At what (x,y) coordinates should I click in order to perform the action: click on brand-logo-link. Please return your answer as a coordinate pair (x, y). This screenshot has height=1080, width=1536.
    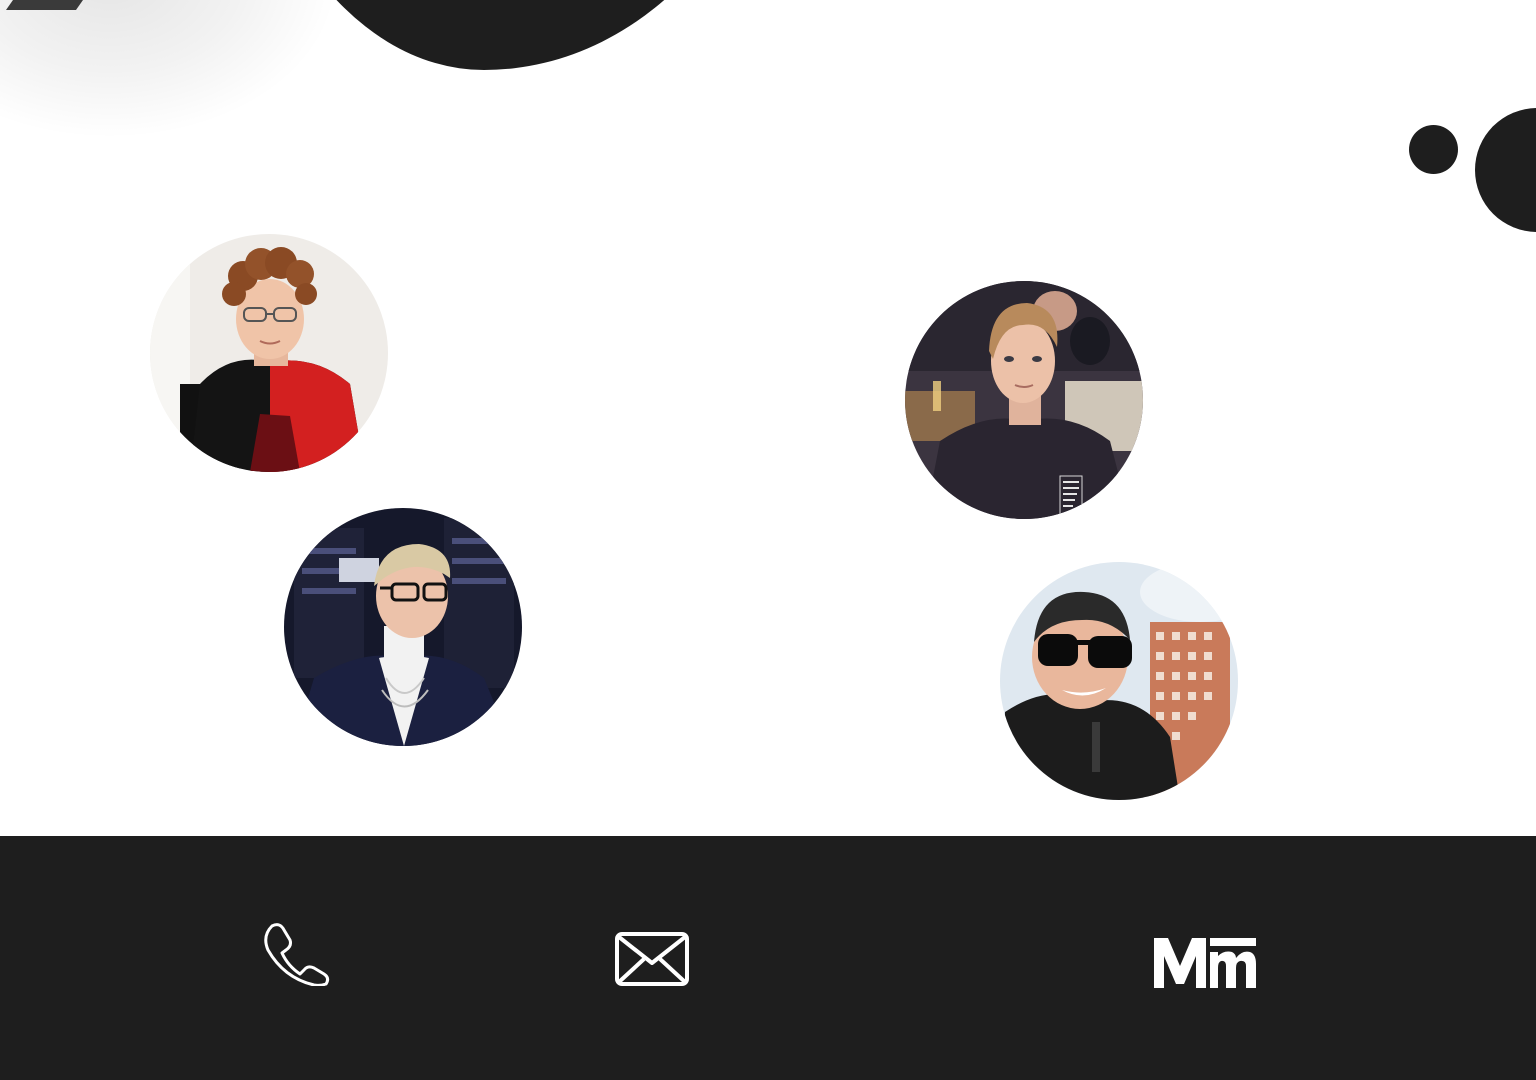
    Looking at the image, I should click on (1205, 962).